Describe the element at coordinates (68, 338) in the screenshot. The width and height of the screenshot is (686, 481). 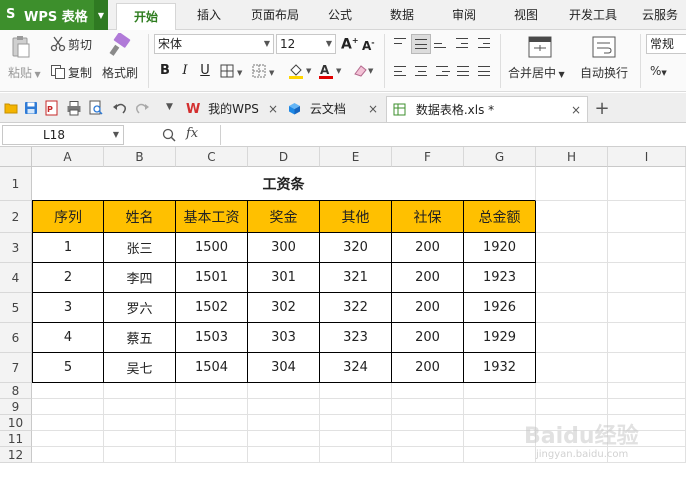
I see `table-cell: 4` at that location.